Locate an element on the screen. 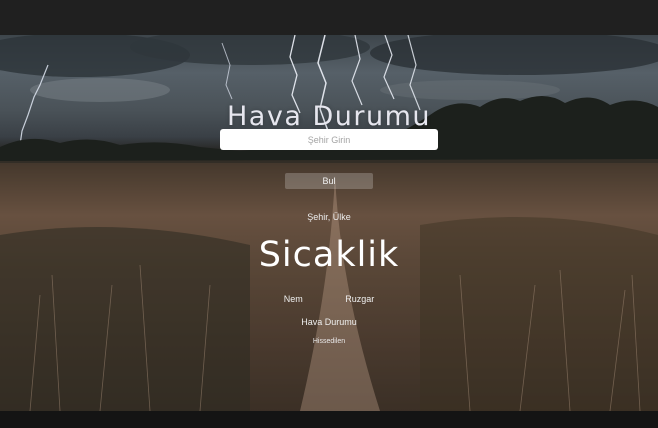  location-label: Şehir, Ülke is located at coordinates (329, 217).